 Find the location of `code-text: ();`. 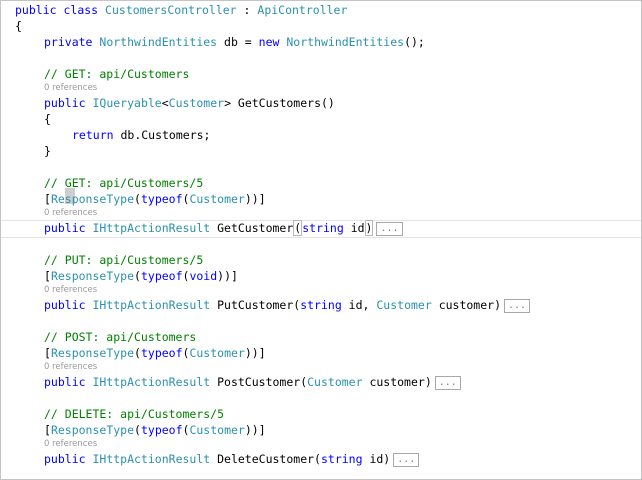

code-text: (); is located at coordinates (414, 42).